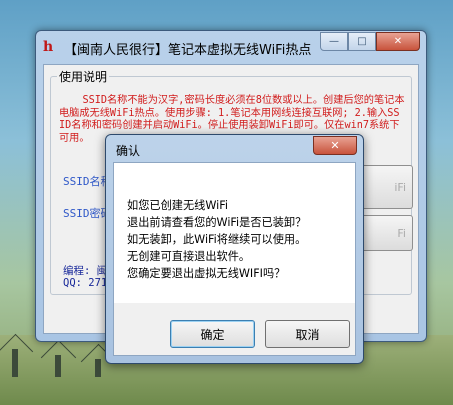 The height and width of the screenshot is (405, 453). I want to click on title-bar: h 【闽南人民很行】笔记本虚拟无线WiFi热点 — □ ✕, so click(231, 46).